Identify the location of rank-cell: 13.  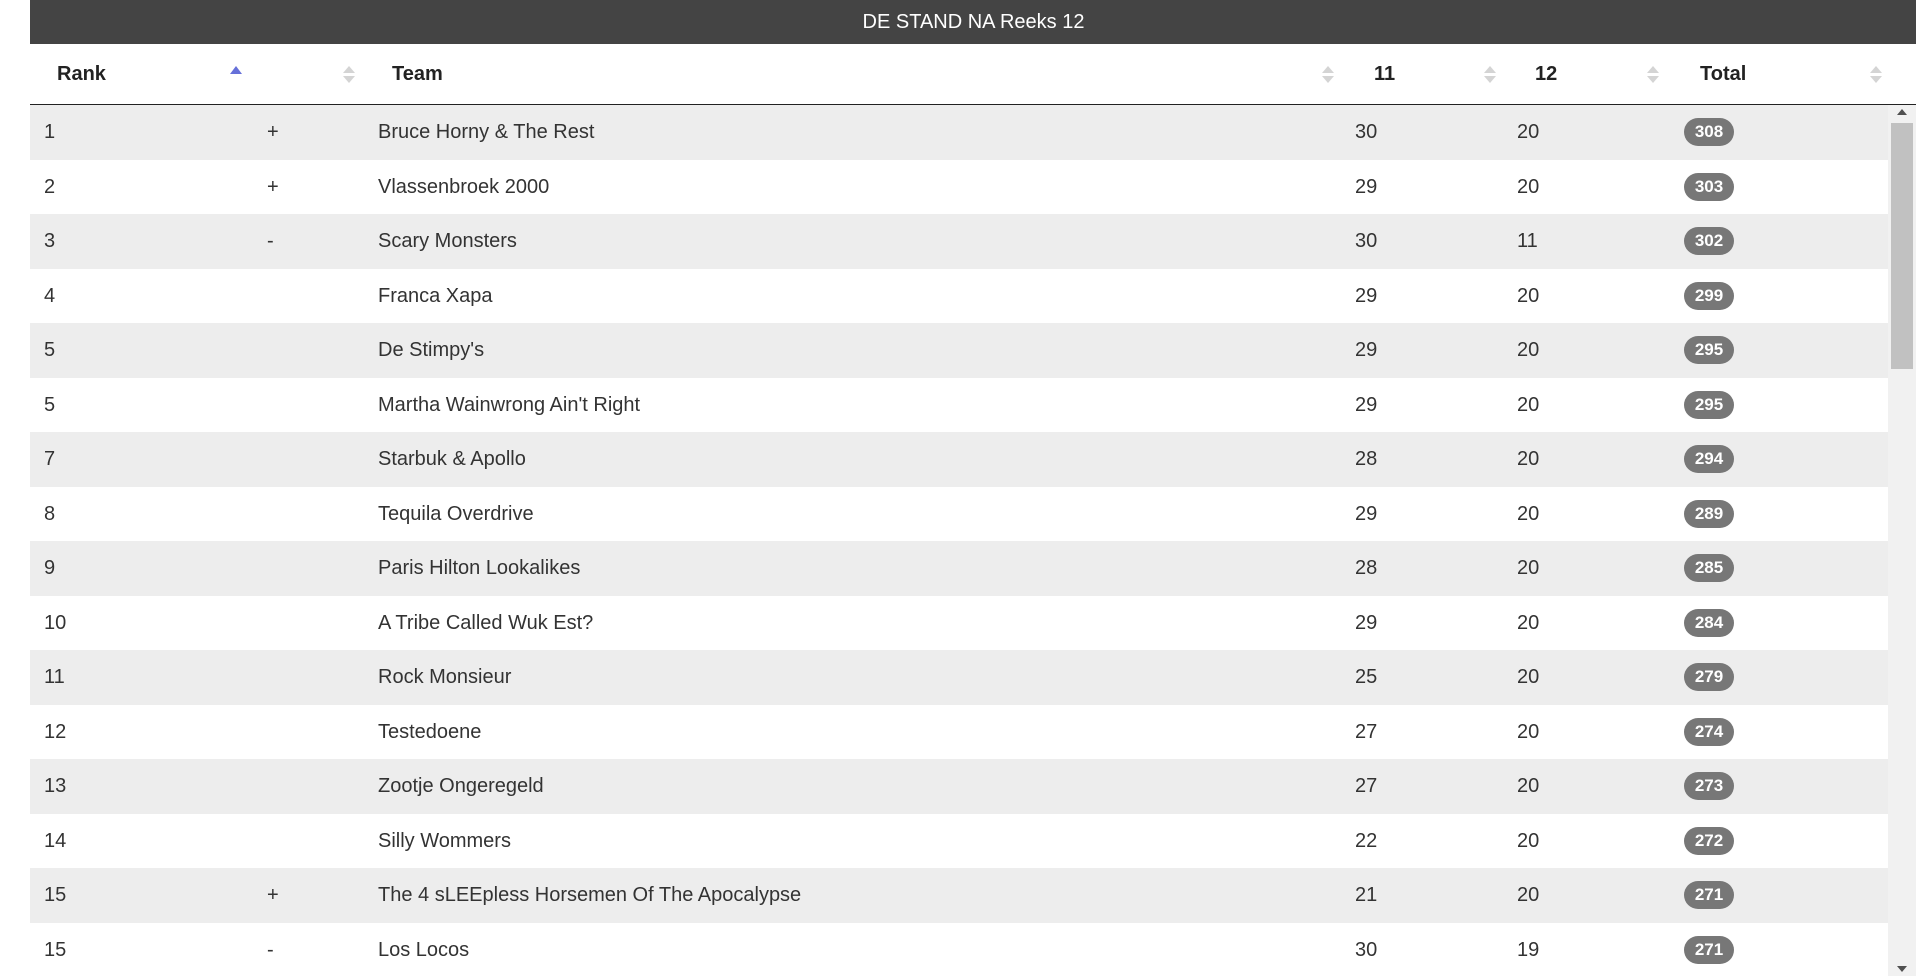
(55, 786).